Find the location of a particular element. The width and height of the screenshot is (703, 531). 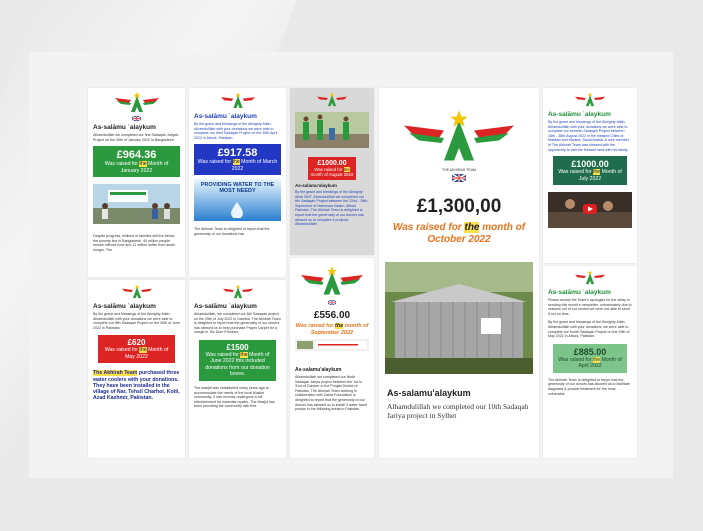

amount-caption: Was raised for the Month of March 2022 is located at coordinates (237, 165).